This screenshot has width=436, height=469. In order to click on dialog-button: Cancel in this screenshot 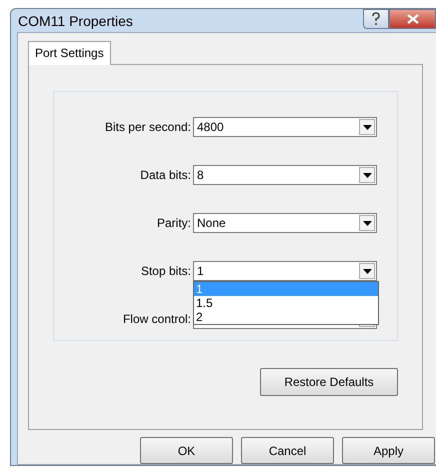, I will do `click(287, 450)`.